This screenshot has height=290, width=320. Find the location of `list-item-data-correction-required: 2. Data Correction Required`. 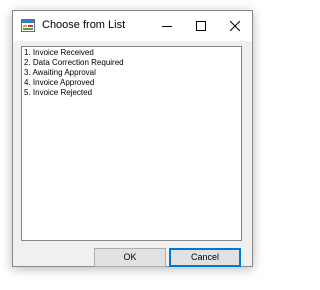

list-item-data-correction-required: 2. Data Correction Required is located at coordinates (132, 63).